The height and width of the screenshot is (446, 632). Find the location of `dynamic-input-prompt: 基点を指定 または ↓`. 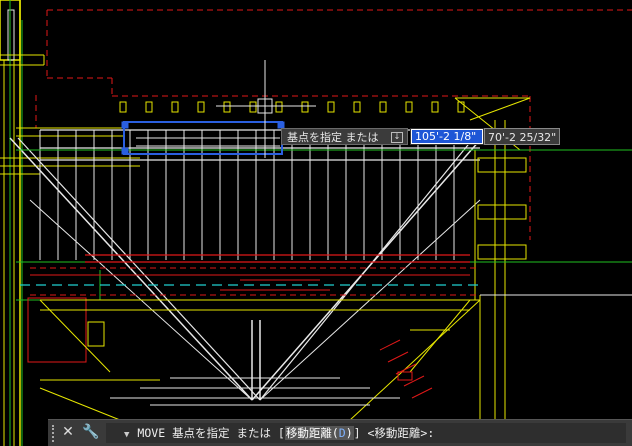

dynamic-input-prompt: 基点を指定 または ↓ is located at coordinates (344, 136).